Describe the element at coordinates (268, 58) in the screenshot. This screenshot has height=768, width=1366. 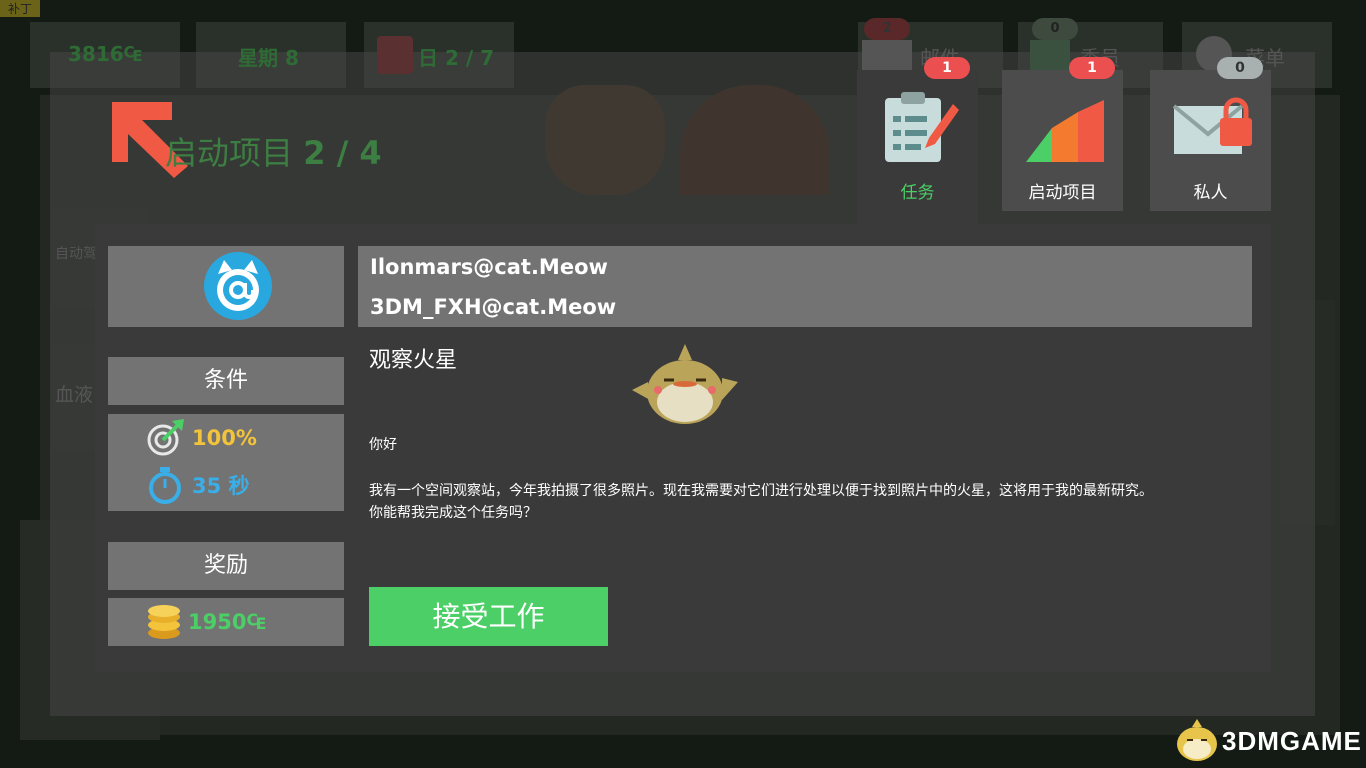
I see `hud-week: 星期 8` at that location.